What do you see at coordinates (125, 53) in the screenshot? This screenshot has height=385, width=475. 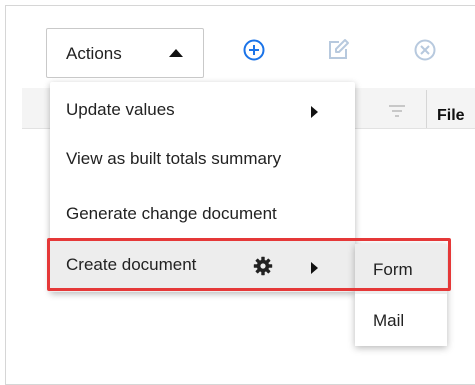 I see `actions-dropdown-button: Actions` at bounding box center [125, 53].